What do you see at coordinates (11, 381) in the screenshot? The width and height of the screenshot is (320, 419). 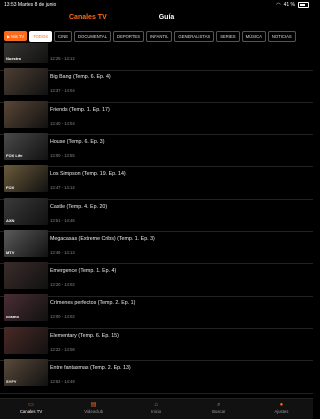 I see `channel-logo: SYFY` at bounding box center [11, 381].